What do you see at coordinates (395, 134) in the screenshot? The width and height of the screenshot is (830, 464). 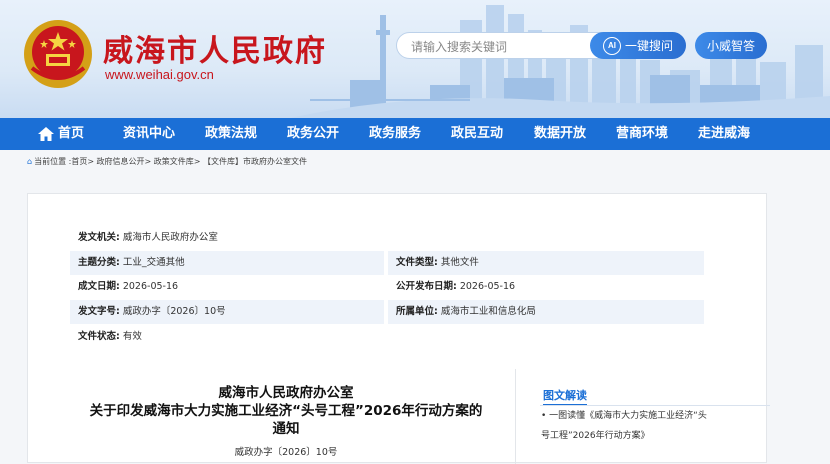 I see `nav-item-services: 政务服务` at bounding box center [395, 134].